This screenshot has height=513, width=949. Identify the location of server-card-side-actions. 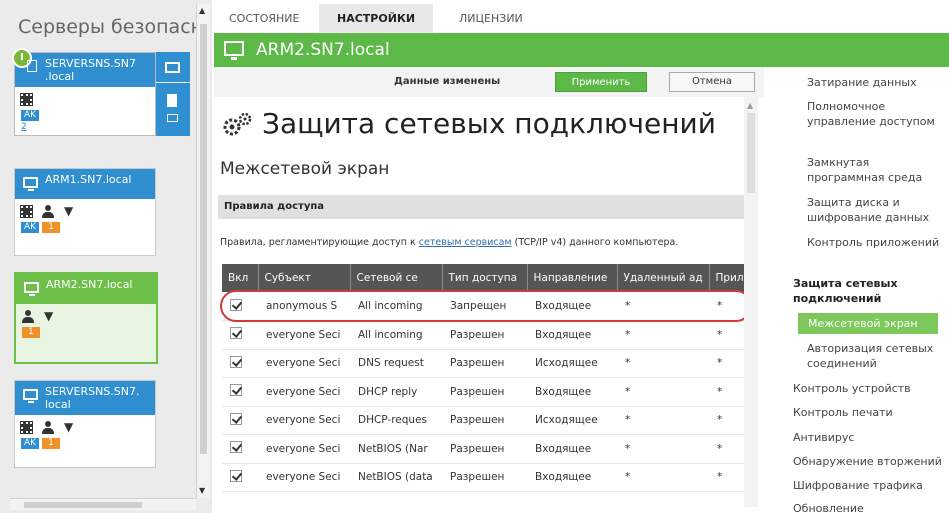
(173, 94).